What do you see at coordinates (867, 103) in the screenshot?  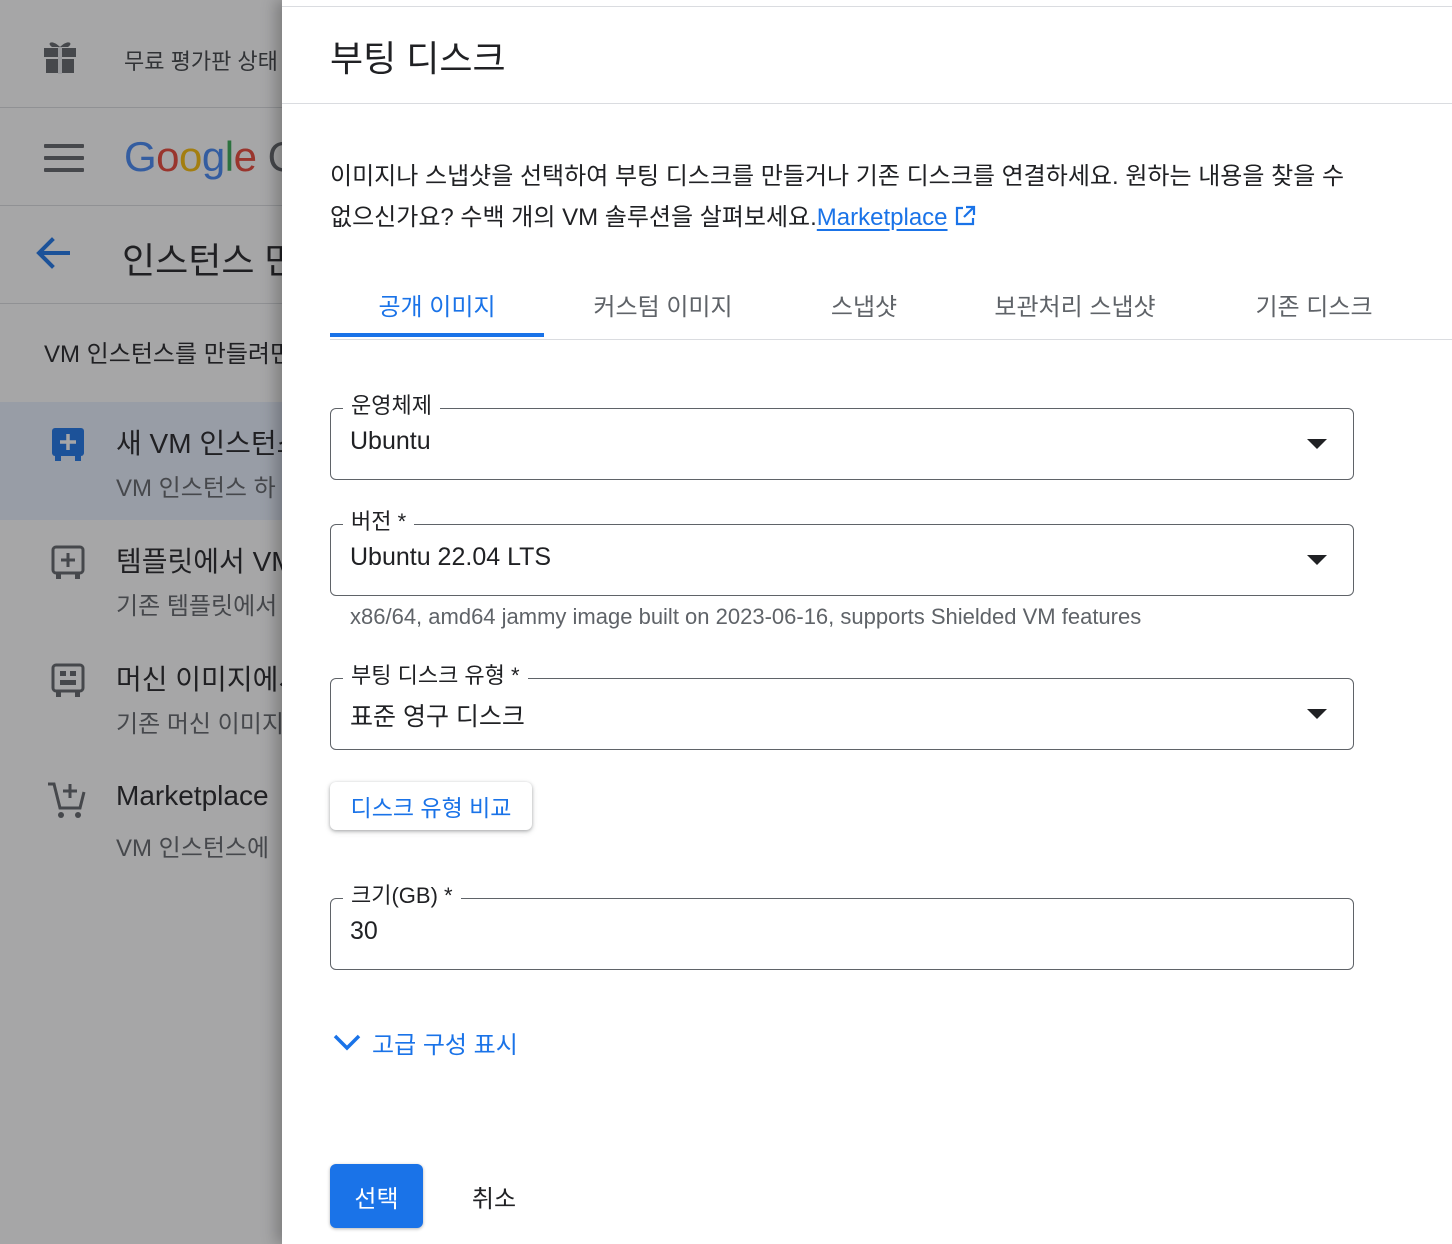 I see `title-divider` at bounding box center [867, 103].